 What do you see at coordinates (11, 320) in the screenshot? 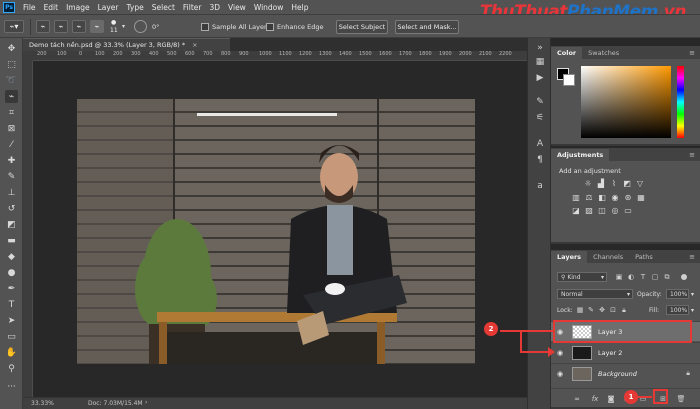
I see `path-selection-icon: ➤` at bounding box center [11, 320].